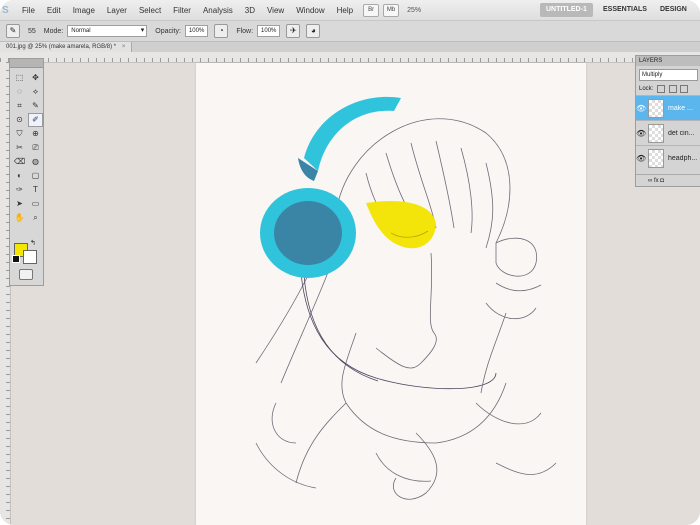  Describe the element at coordinates (35, 92) in the screenshot. I see `magic-wand-tool-icon: ⟡` at that location.